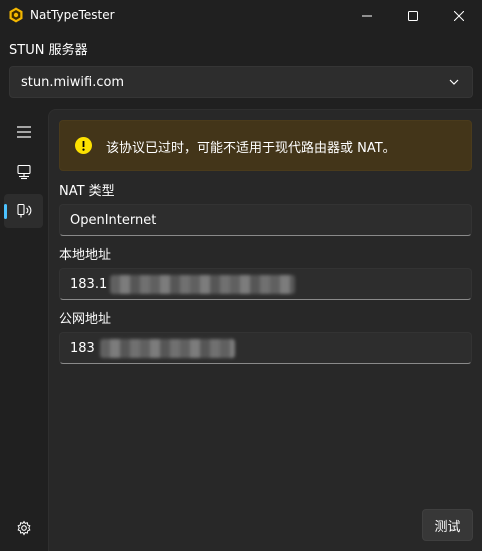 The height and width of the screenshot is (551, 482). Describe the element at coordinates (73, 82) in the screenshot. I see `stun-server-value: stun.miwifi.com` at that location.